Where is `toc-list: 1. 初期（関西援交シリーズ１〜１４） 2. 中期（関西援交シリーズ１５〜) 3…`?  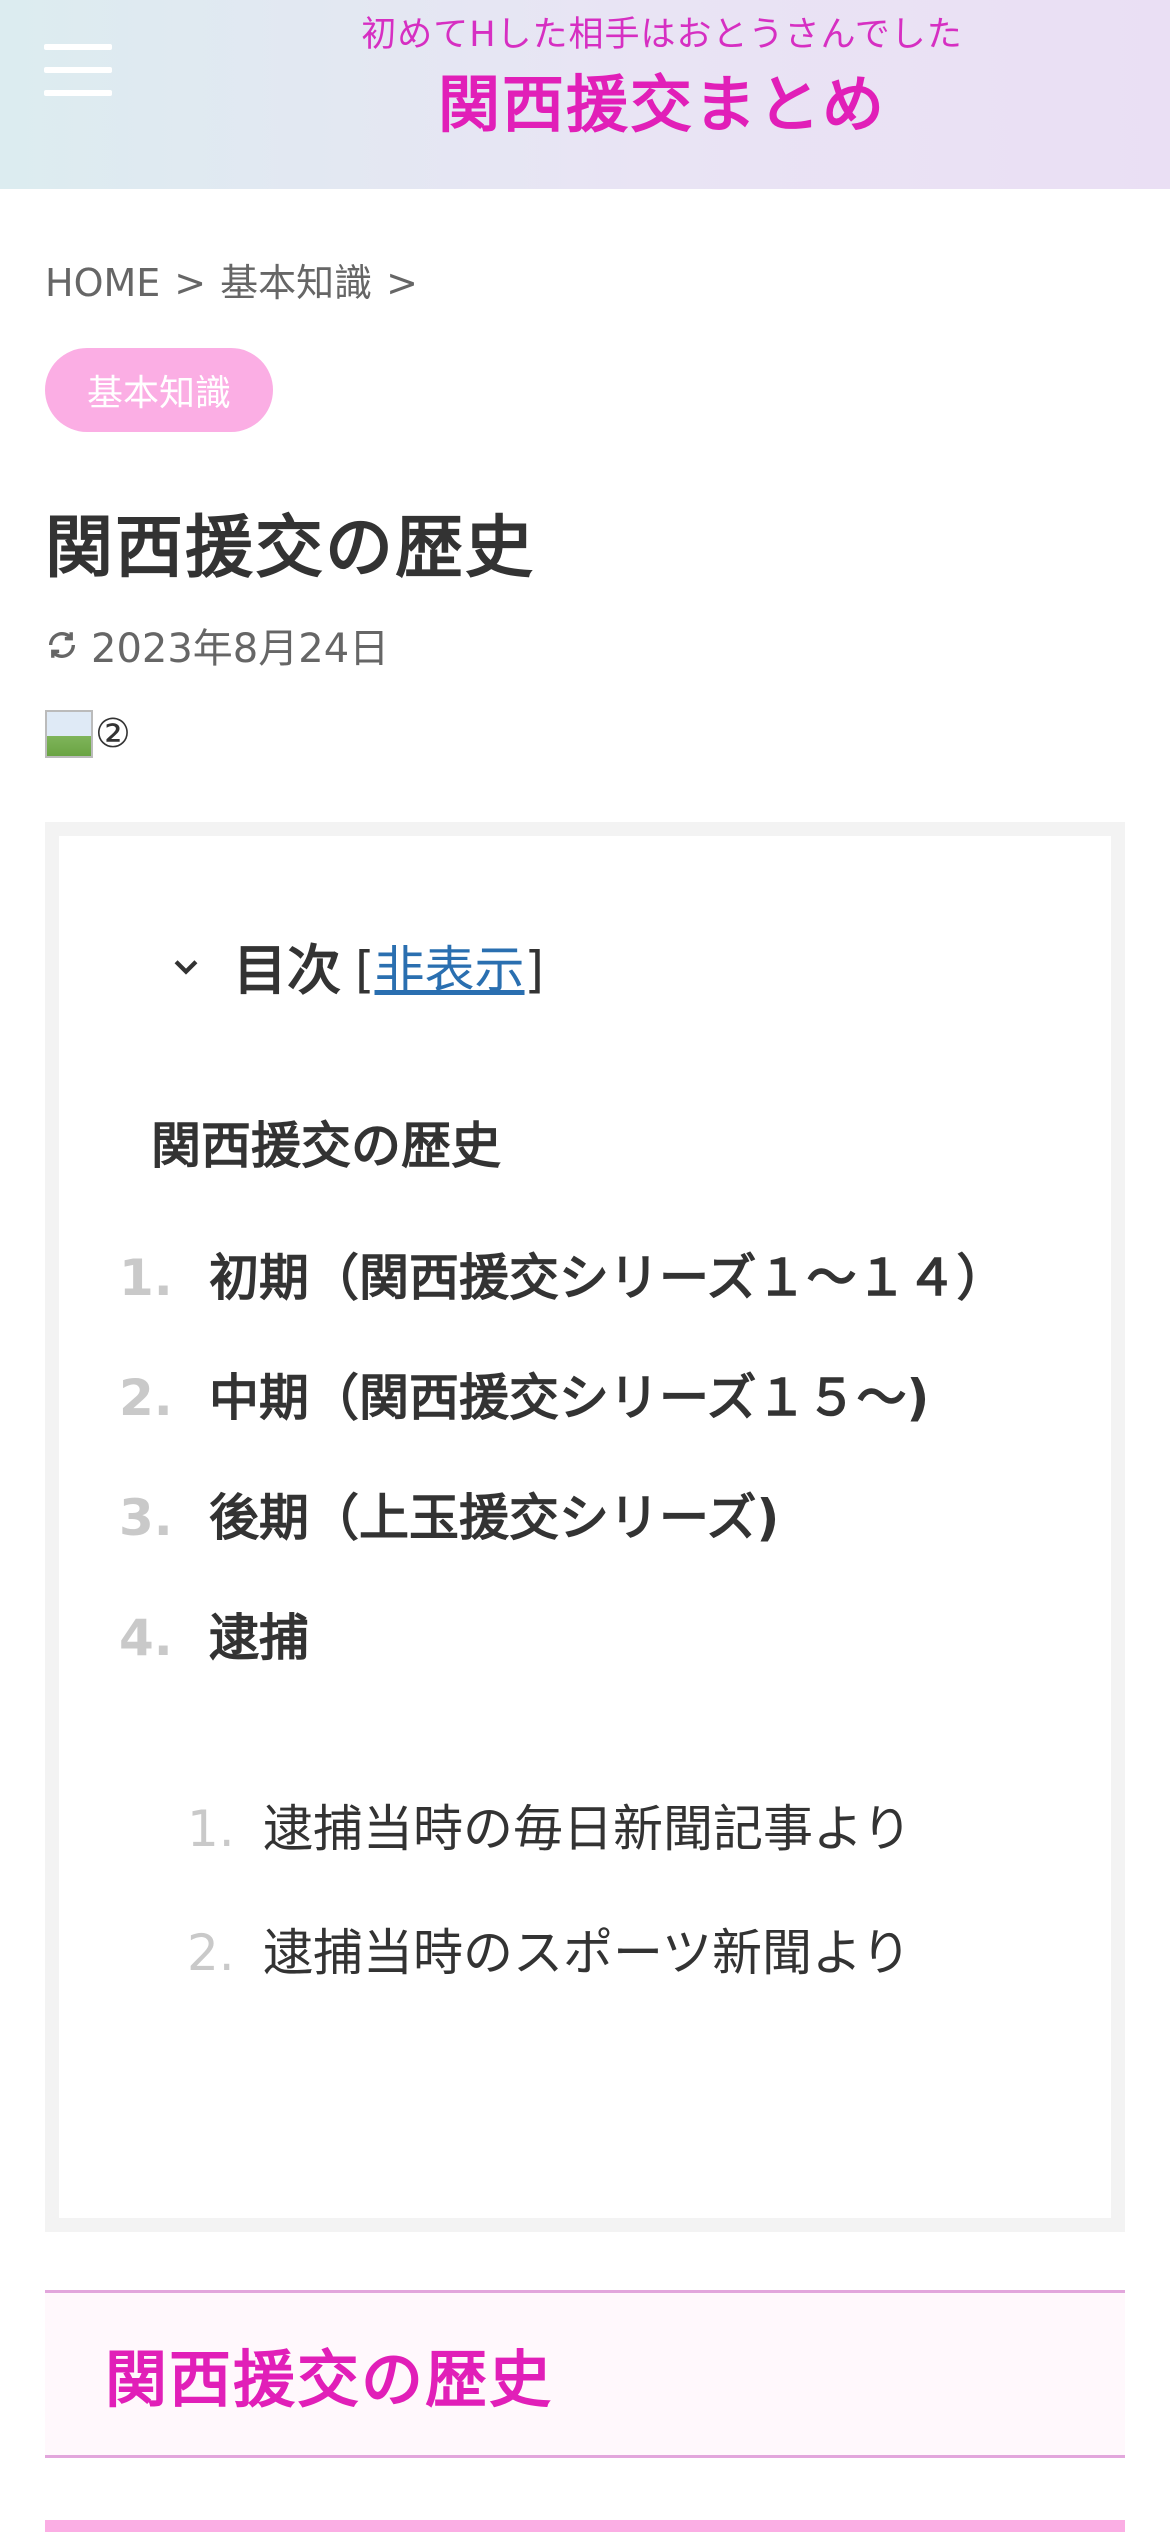
toc-list: 1. 初期（関西援交シリーズ１〜１４） 2. 中期（関西援交シリーズ１５〜) 3… is located at coordinates (569, 1476).